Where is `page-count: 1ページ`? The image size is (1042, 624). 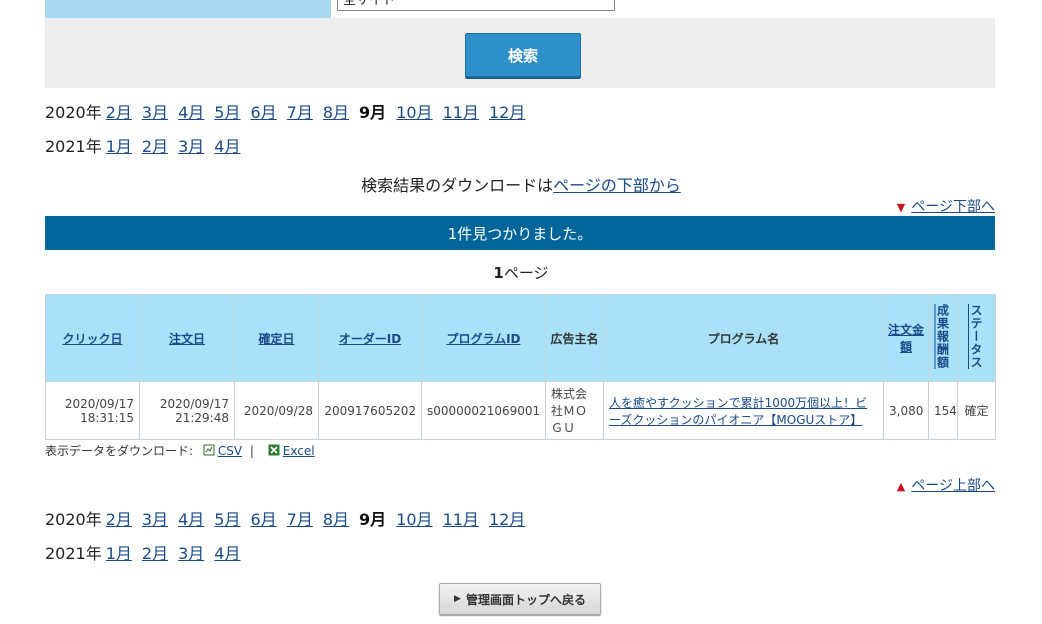 page-count: 1ページ is located at coordinates (521, 272).